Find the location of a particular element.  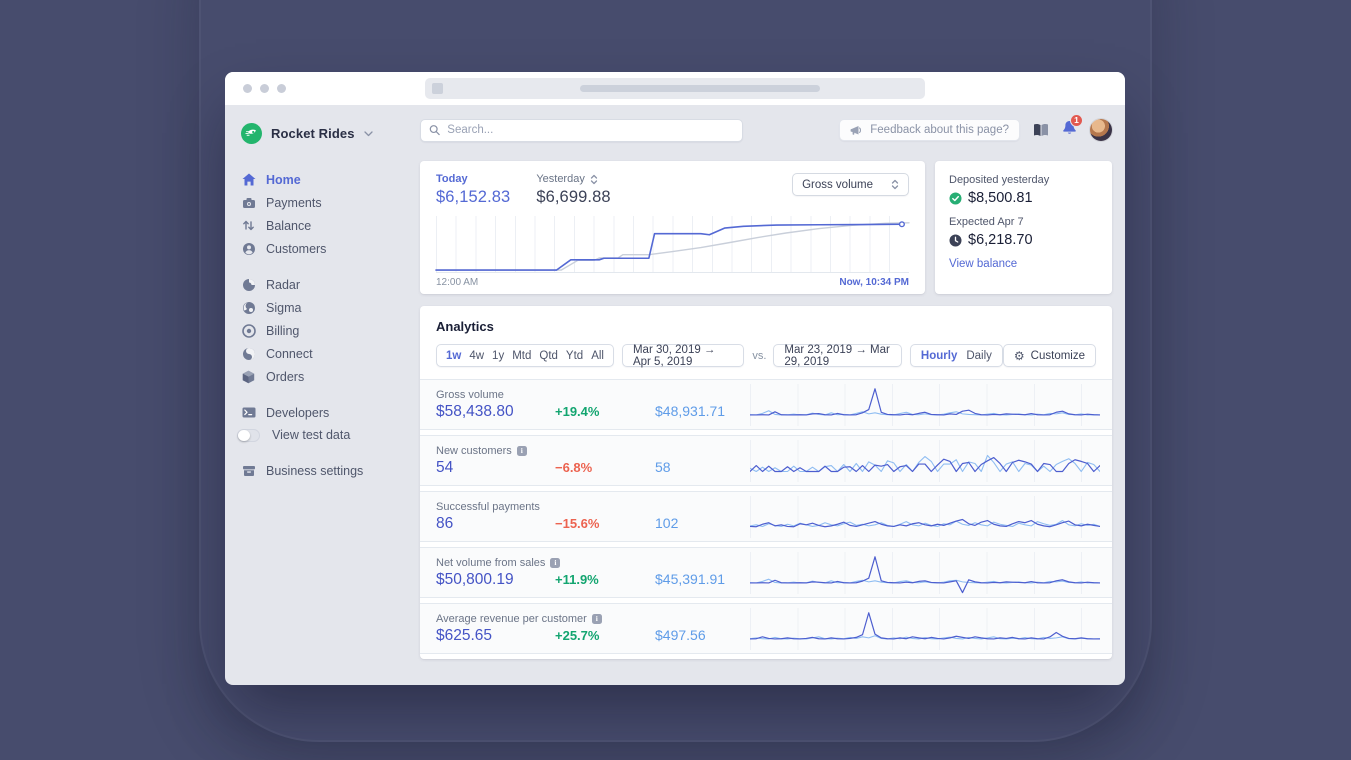

metric-change: −6.8% is located at coordinates (574, 467).